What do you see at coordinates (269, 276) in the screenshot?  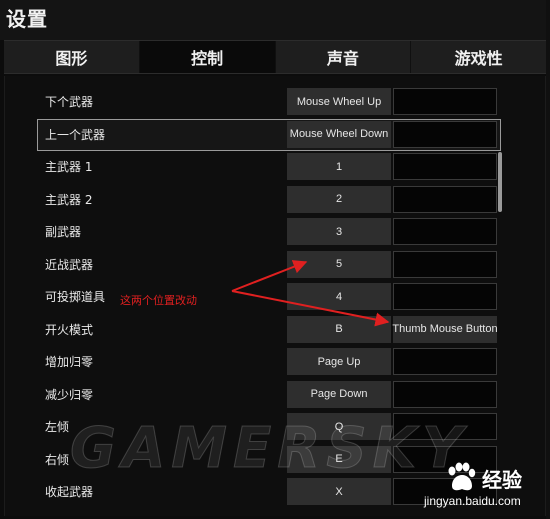 I see `arrow-to-melee-key` at bounding box center [269, 276].